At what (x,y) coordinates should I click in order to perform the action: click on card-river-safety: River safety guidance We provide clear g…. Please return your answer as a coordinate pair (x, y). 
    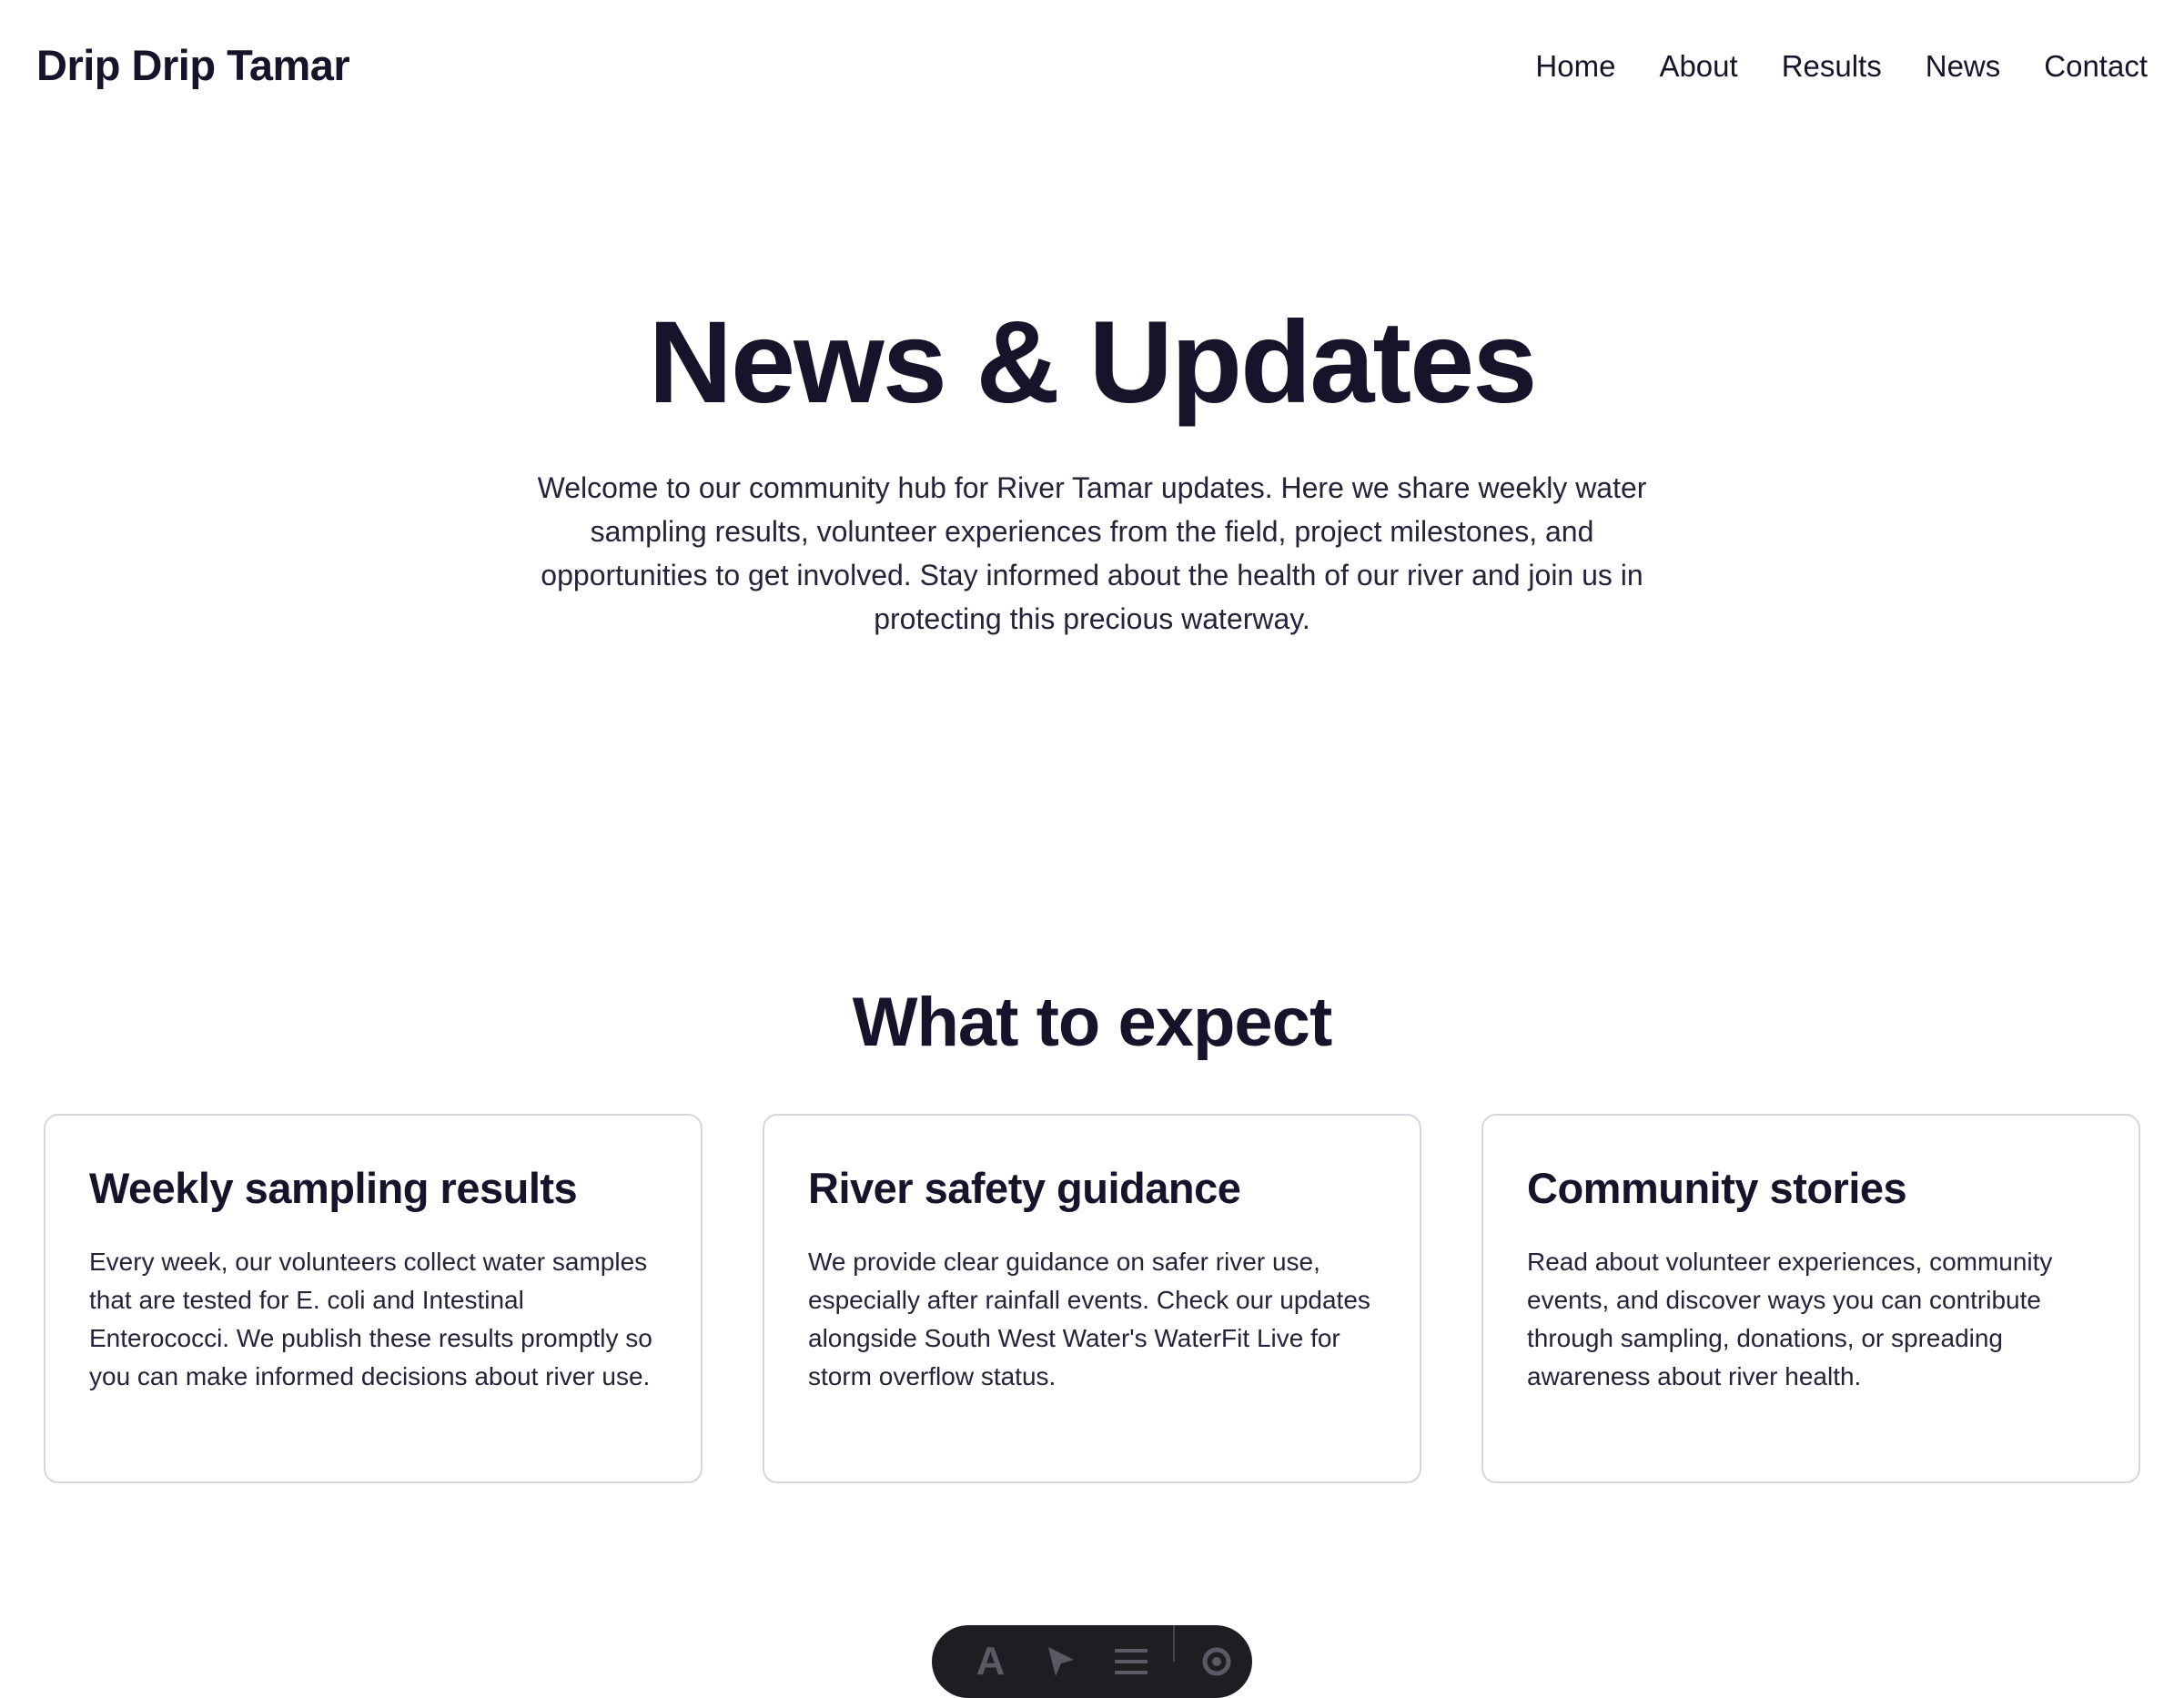
    Looking at the image, I should click on (1092, 1298).